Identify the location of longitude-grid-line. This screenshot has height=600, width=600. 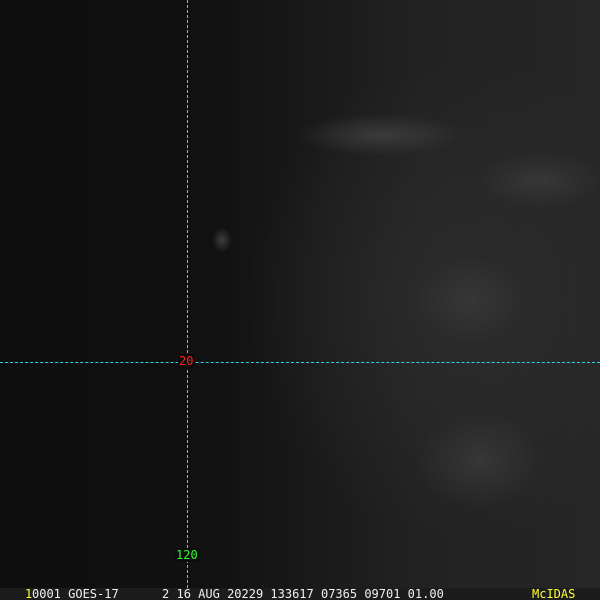
(187, 294).